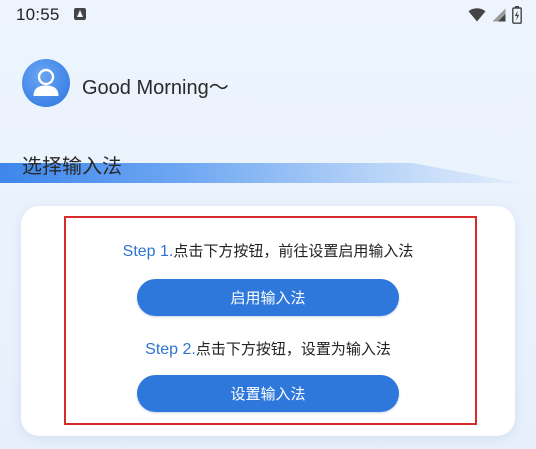 This screenshot has height=449, width=536. I want to click on enable-input-method-button: 启用输入法, so click(268, 297).